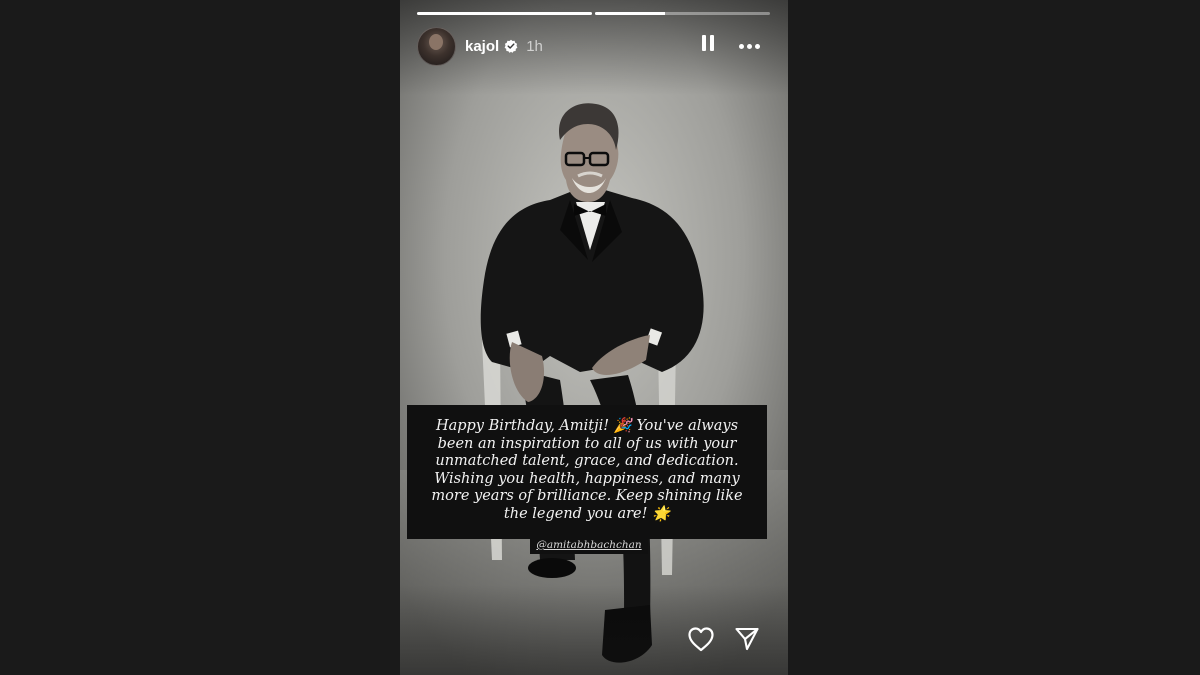 This screenshot has height=675, width=1200. I want to click on heart-icon, so click(701, 639).